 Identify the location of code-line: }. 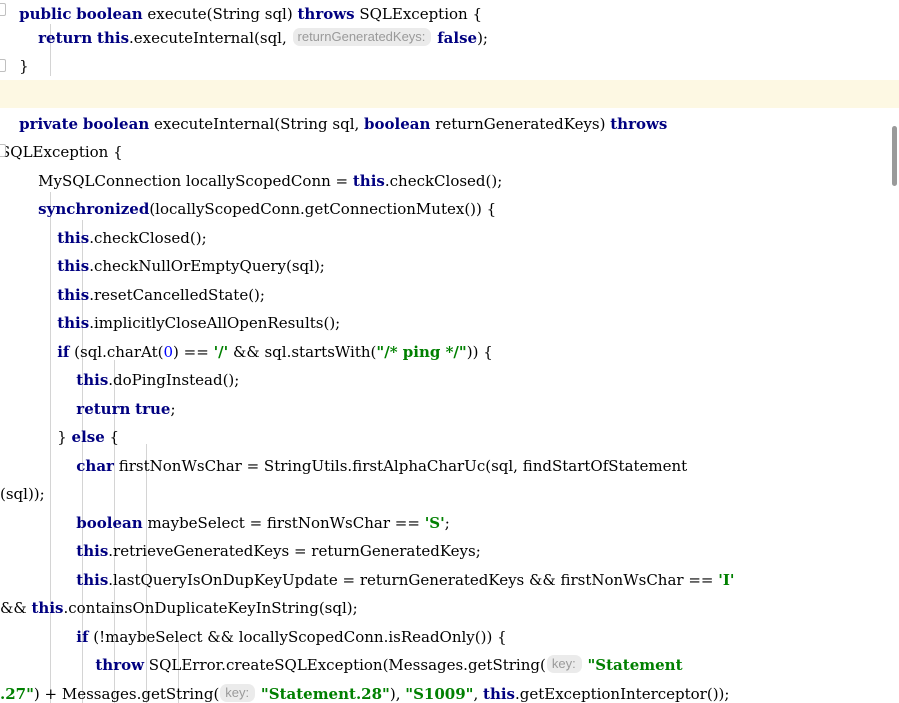
(449, 66).